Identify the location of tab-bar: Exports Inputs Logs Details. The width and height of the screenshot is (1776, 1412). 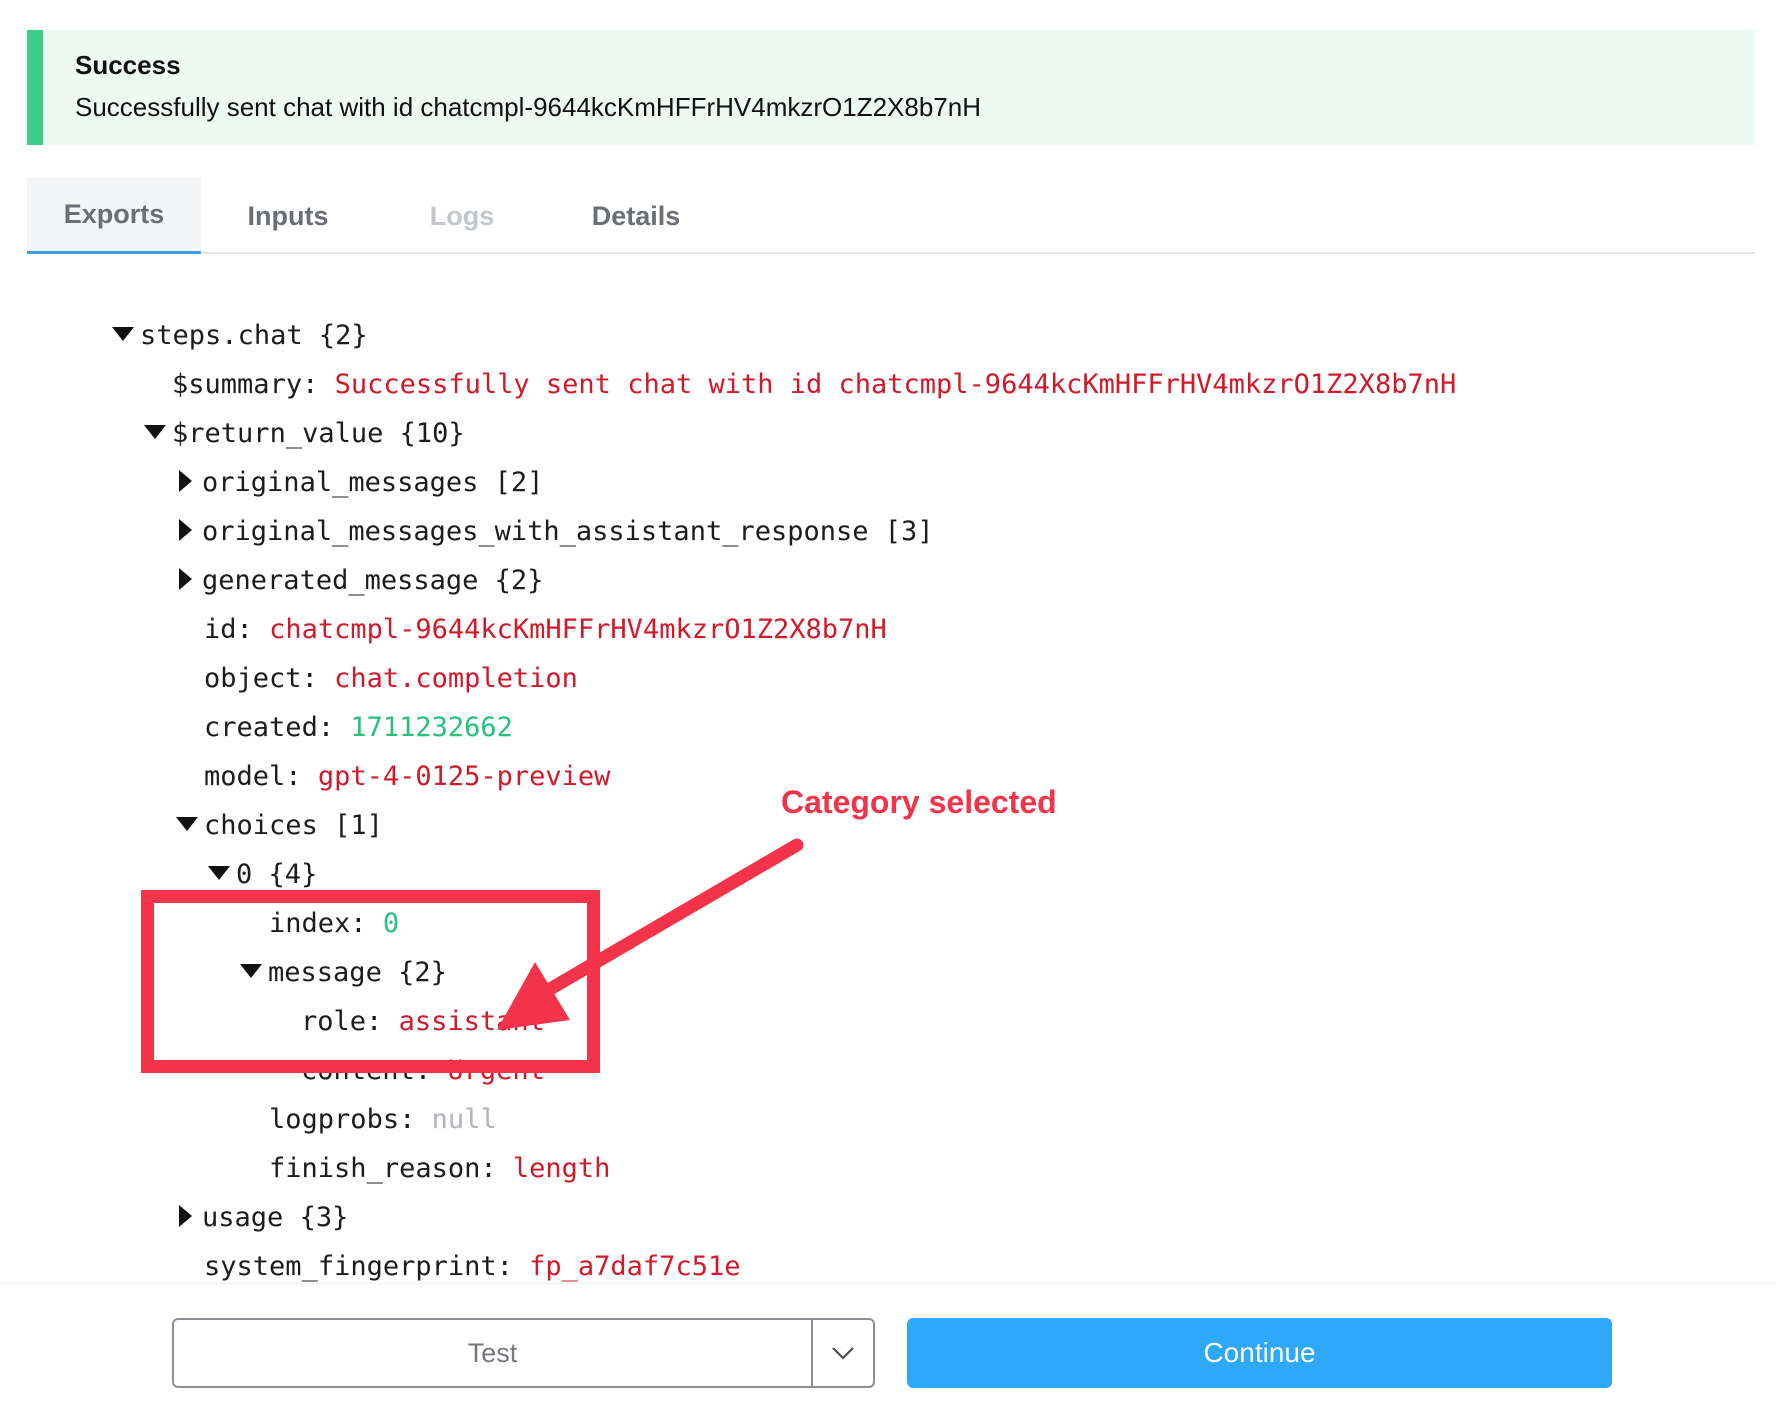
(891, 216).